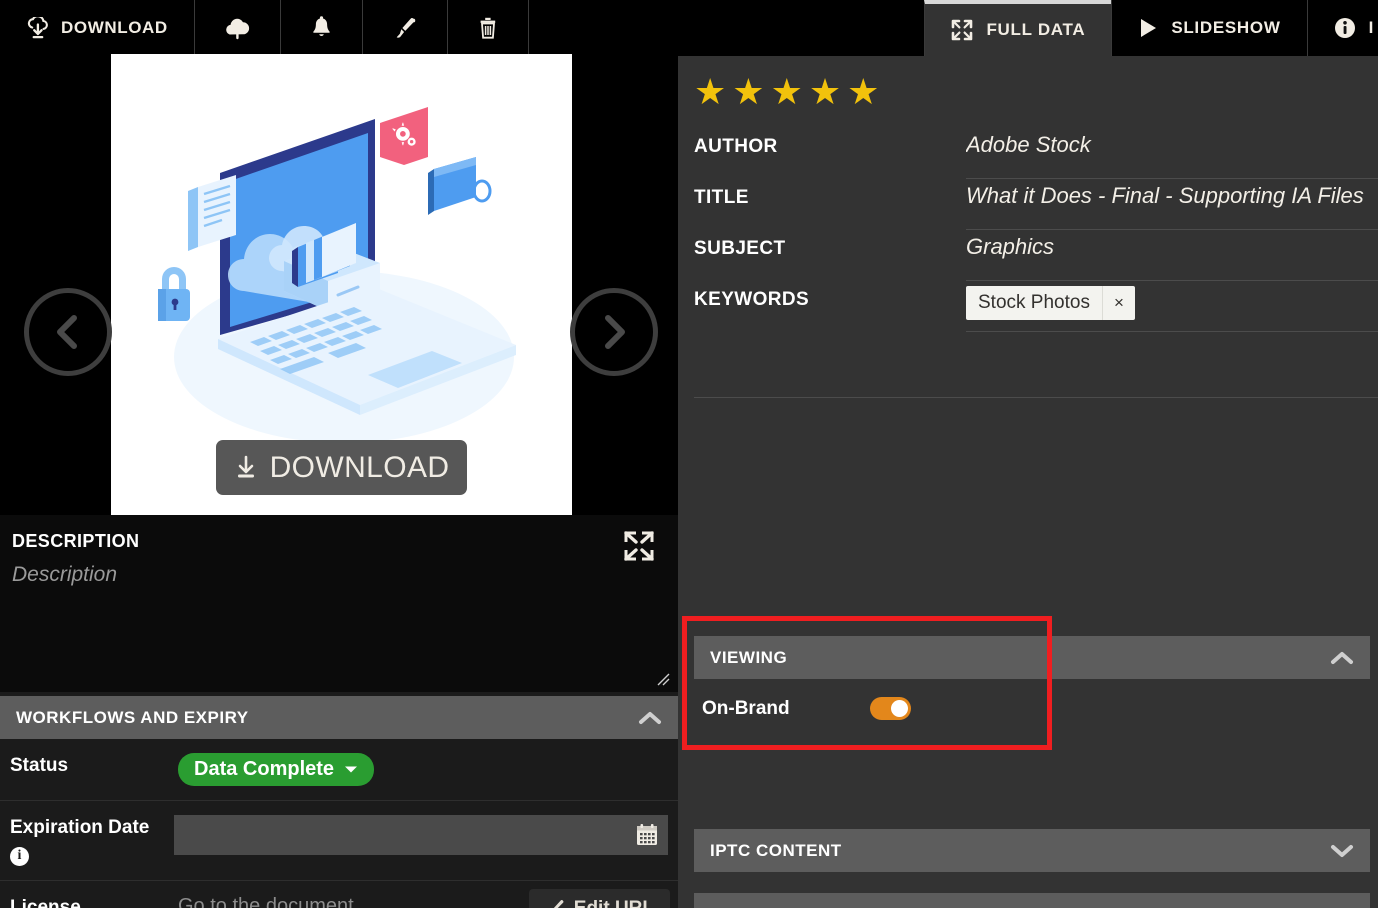 This screenshot has height=908, width=1378. I want to click on tab-full-data-label: FULL DATA, so click(1036, 29).